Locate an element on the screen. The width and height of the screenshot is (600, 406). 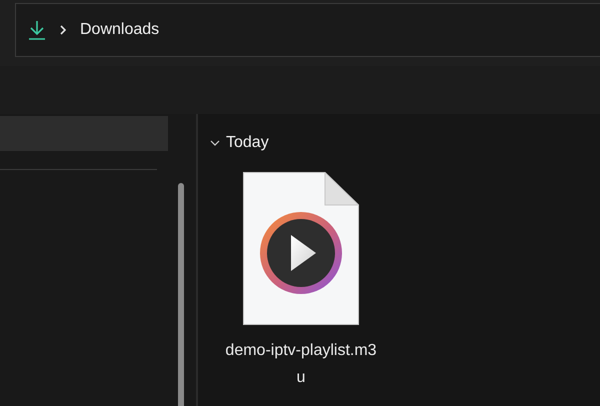
file-name: demo-iptv-playlist.m3u is located at coordinates (301, 364).